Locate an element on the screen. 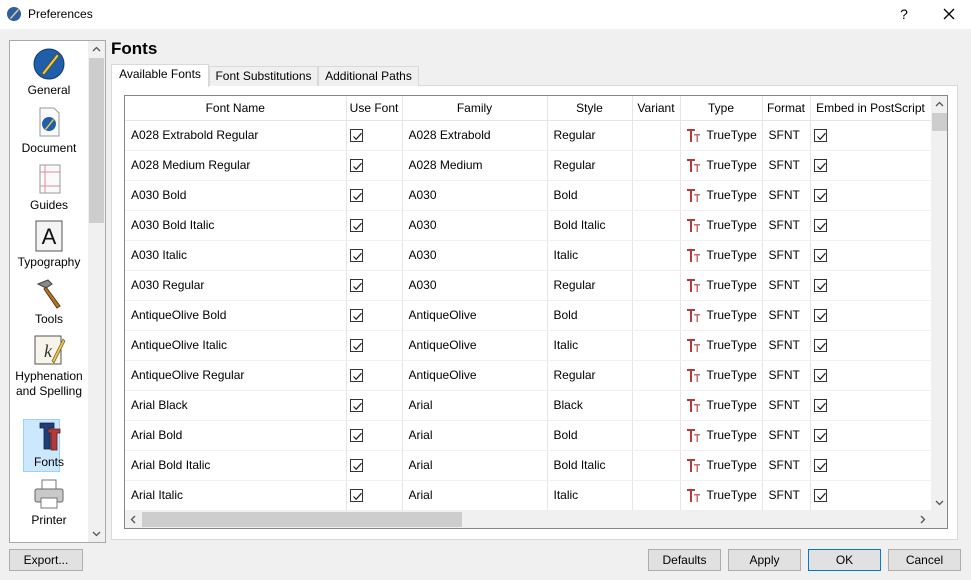 The height and width of the screenshot is (580, 971). scroll-right-icon is located at coordinates (922, 519).